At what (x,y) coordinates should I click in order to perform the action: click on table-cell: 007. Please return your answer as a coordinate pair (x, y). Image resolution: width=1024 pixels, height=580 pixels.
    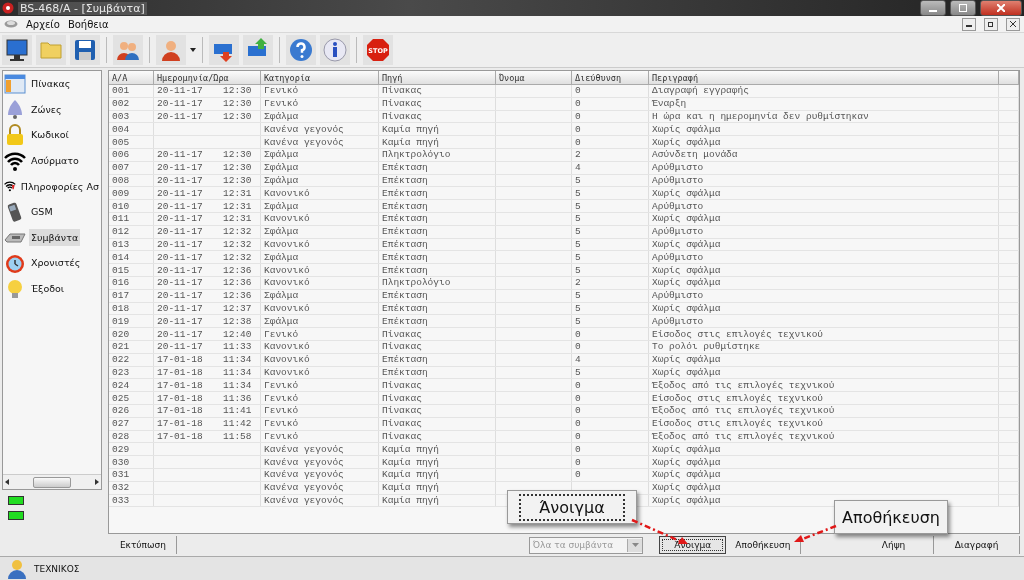
    Looking at the image, I should click on (121, 168).